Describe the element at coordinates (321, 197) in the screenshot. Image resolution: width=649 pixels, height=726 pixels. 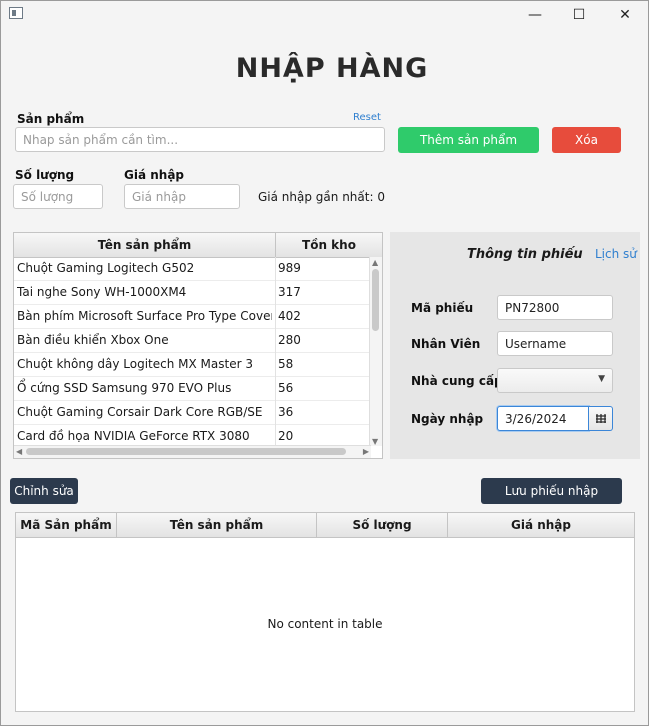
I see `latest-price-text: Giá nhập gần nhất: 0` at that location.